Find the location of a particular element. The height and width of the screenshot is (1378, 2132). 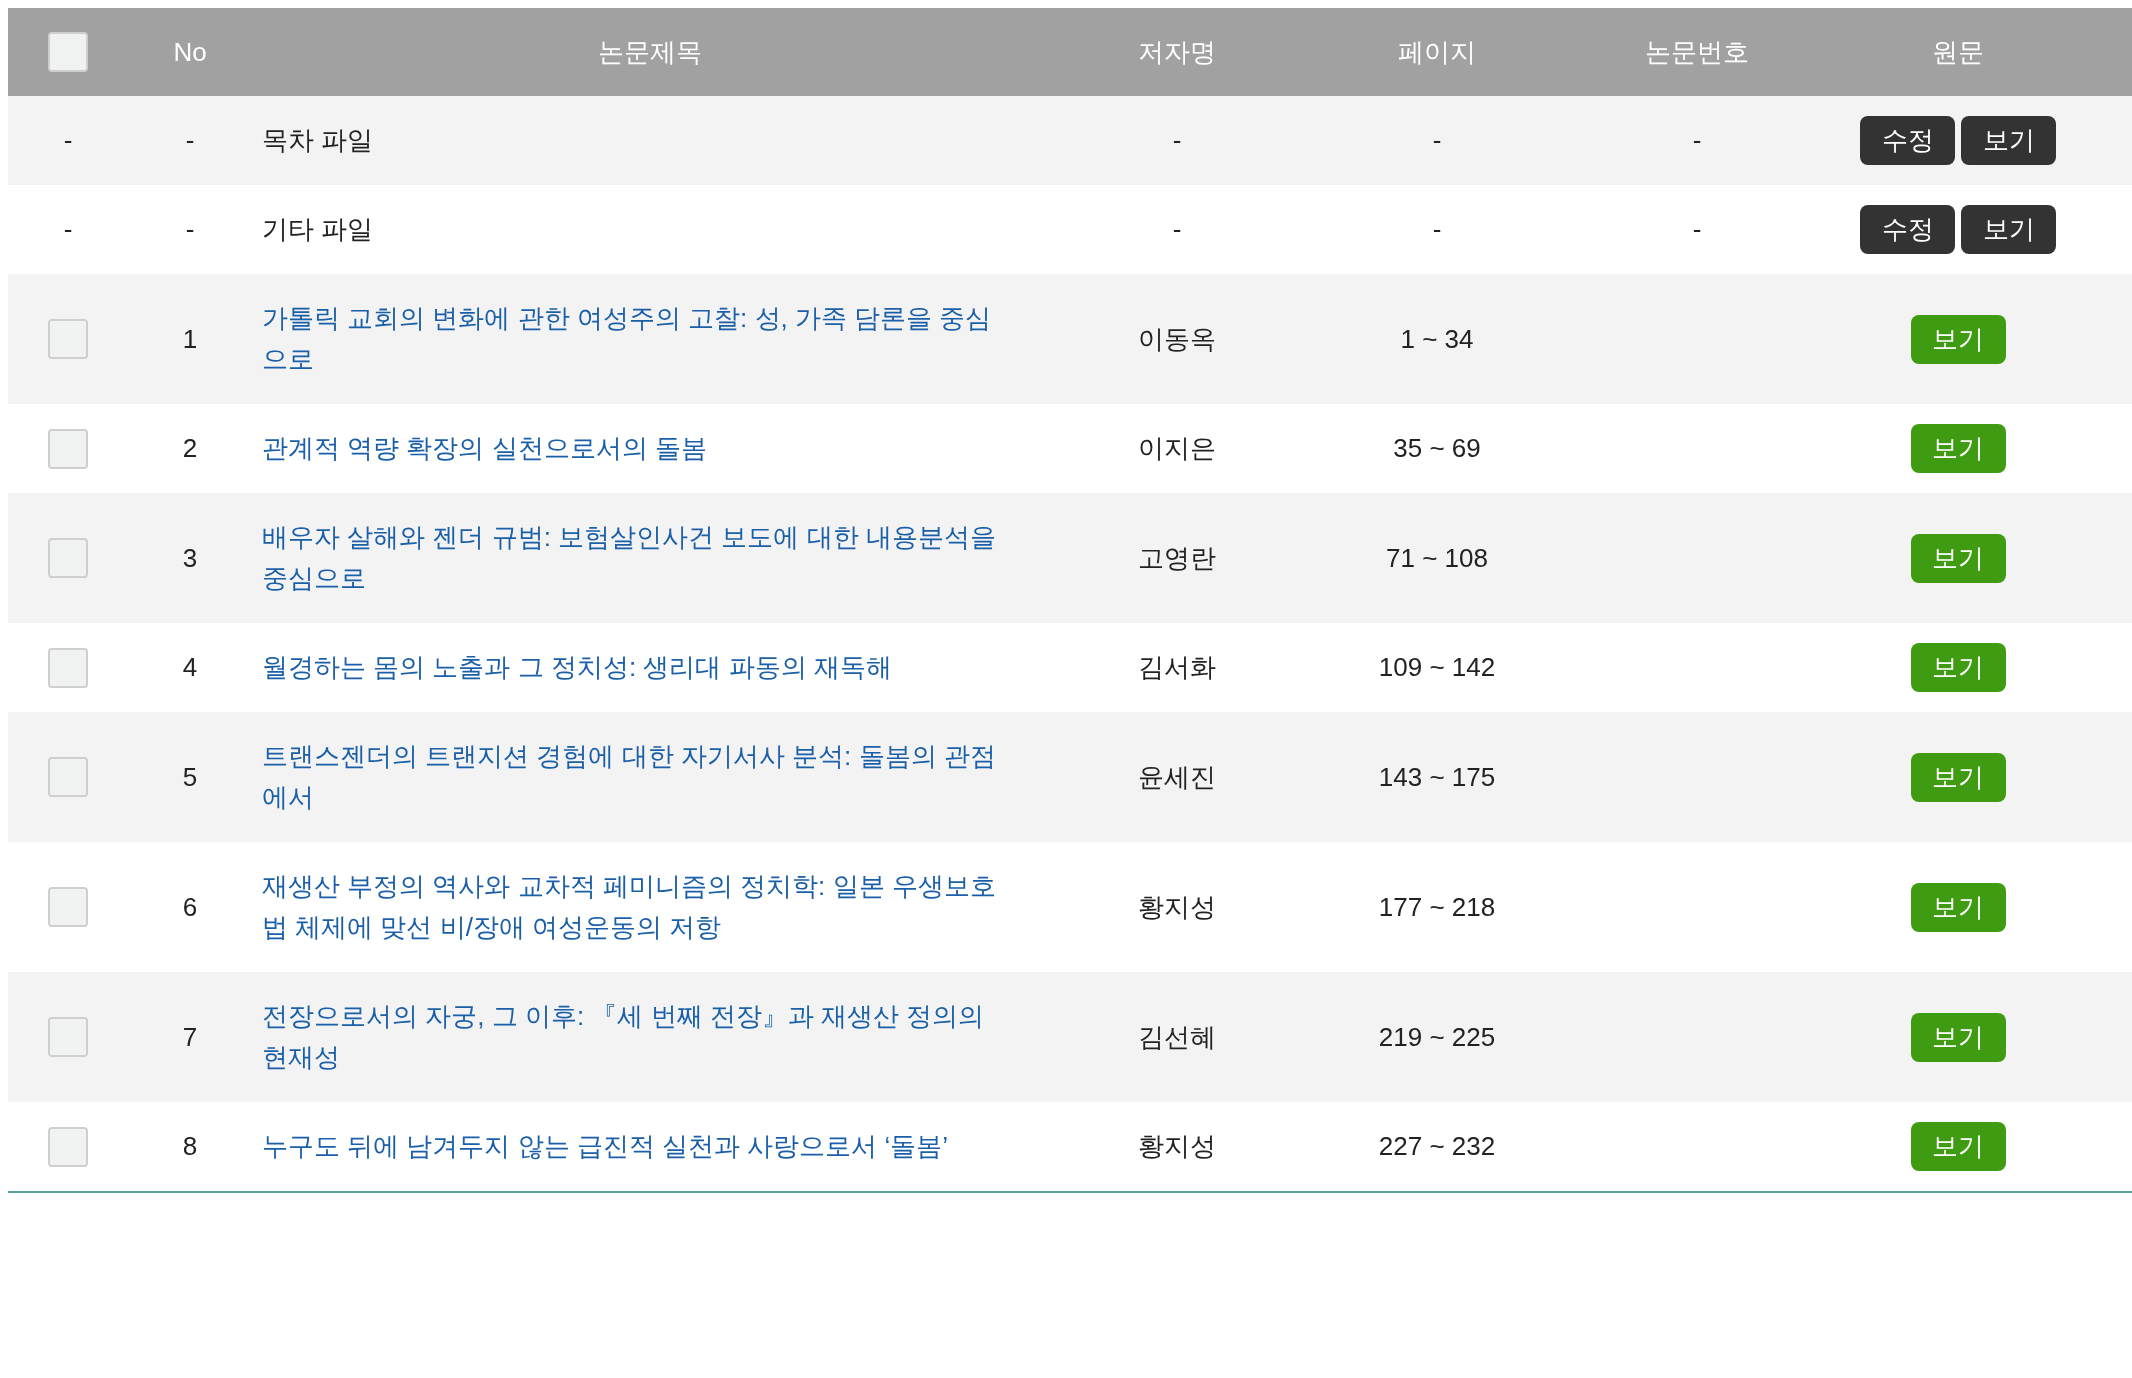

table-cell-text: 4 is located at coordinates (190, 667).